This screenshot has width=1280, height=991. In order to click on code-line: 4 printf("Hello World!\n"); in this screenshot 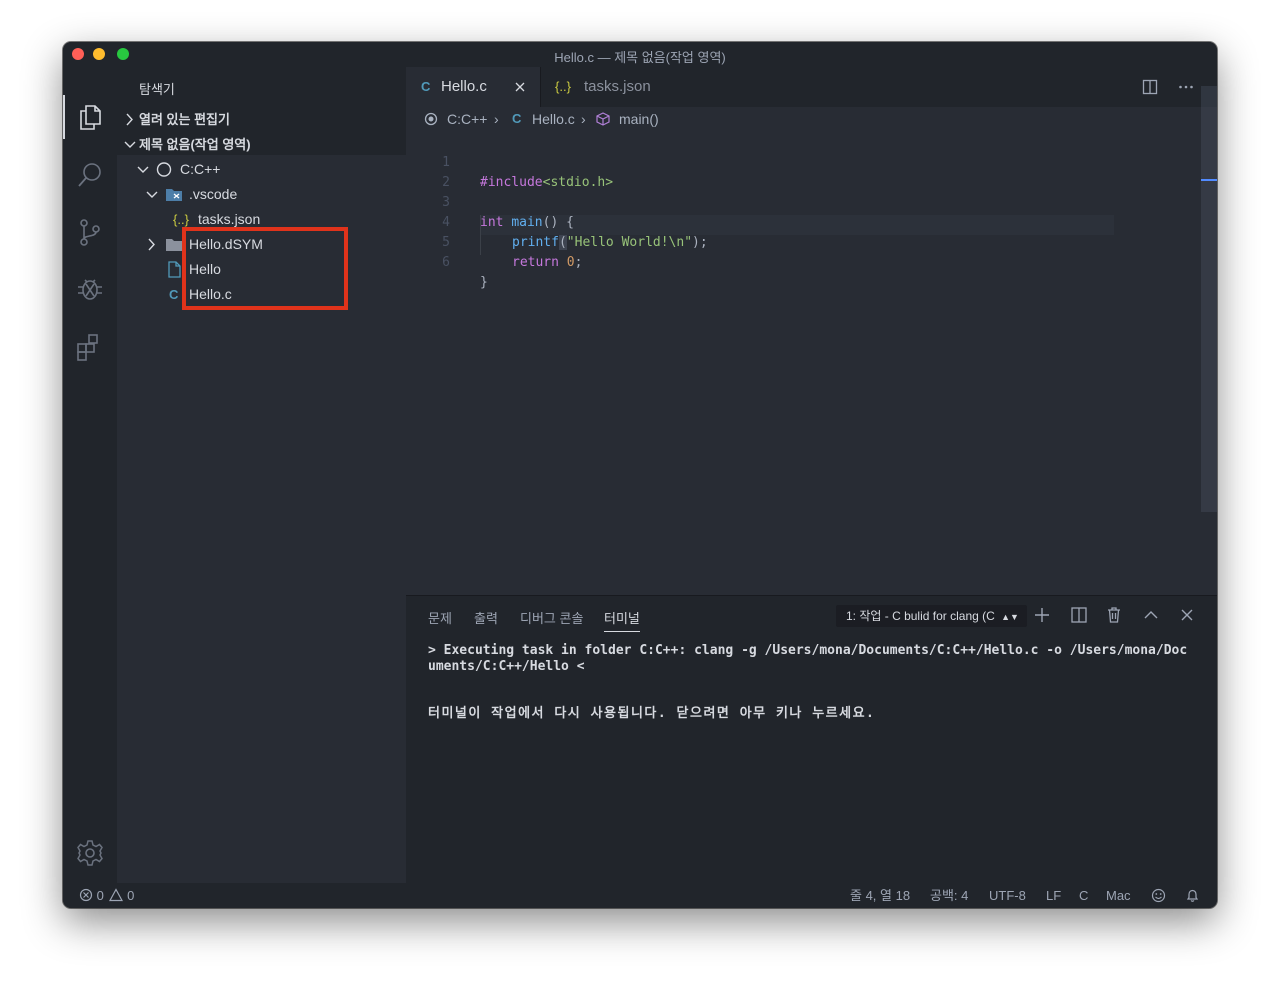, I will do `click(811, 221)`.